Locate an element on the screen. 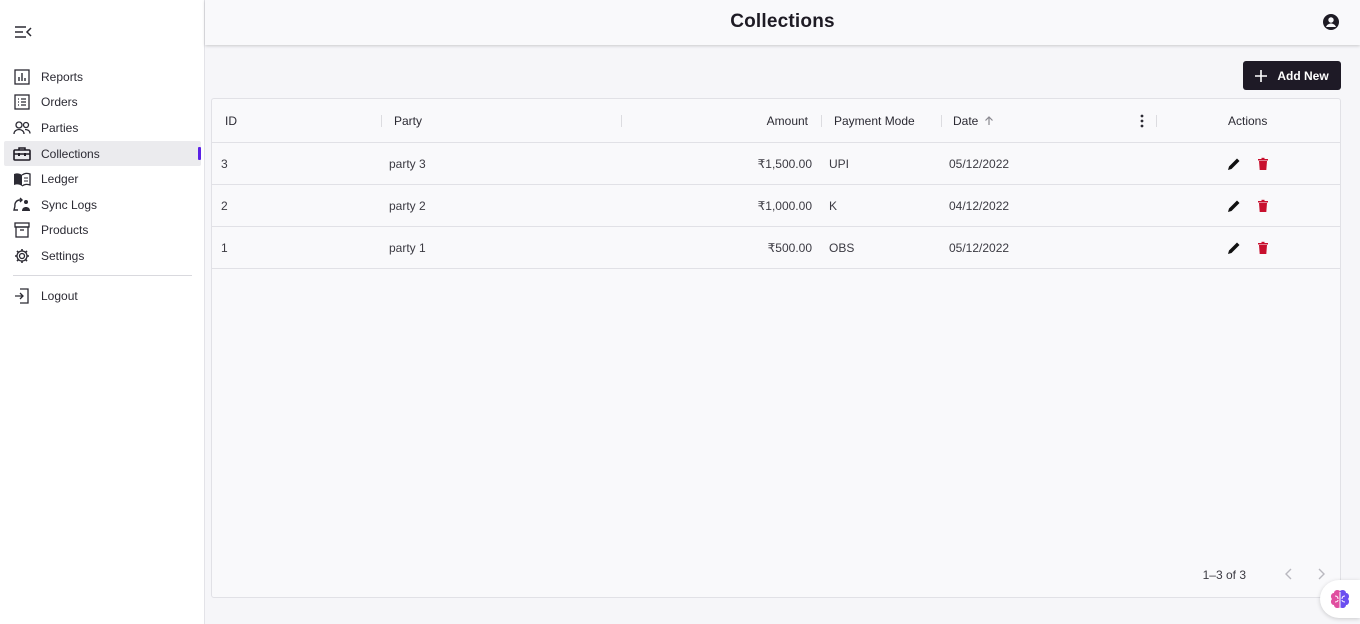 This screenshot has height=624, width=1360. cell-party: party 2 is located at coordinates (407, 205).